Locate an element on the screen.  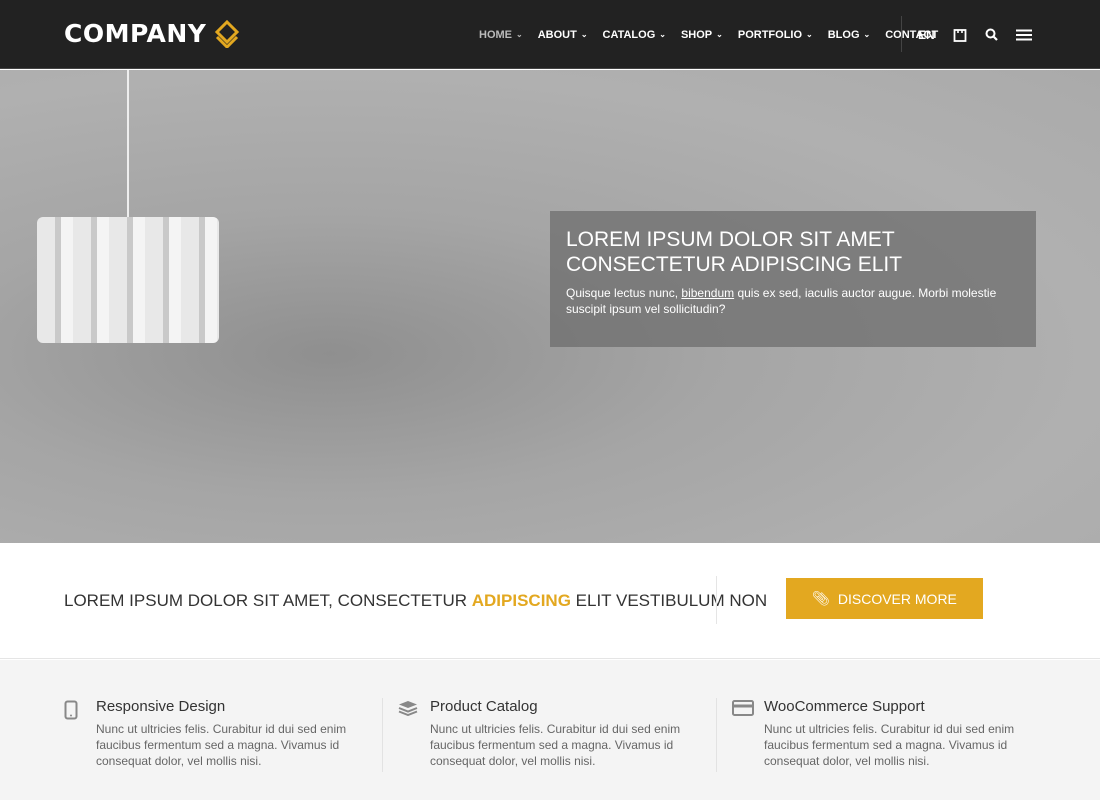
nav-label: CATALOG is located at coordinates (629, 34).